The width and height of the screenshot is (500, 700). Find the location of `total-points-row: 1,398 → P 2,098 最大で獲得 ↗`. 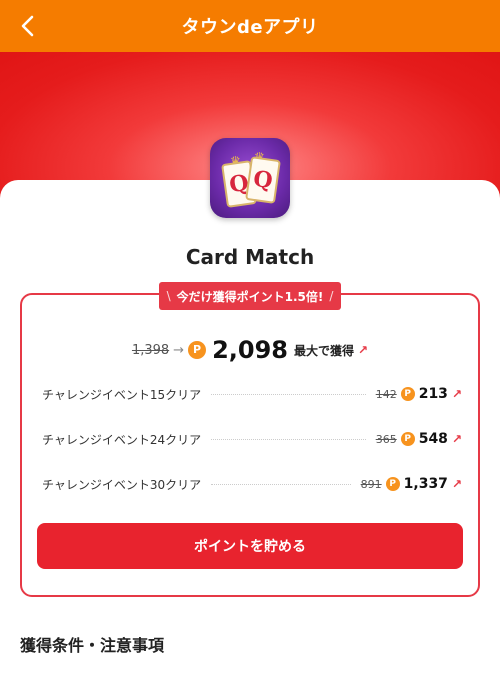

total-points-row: 1,398 → P 2,098 最大で獲得 ↗ is located at coordinates (250, 350).